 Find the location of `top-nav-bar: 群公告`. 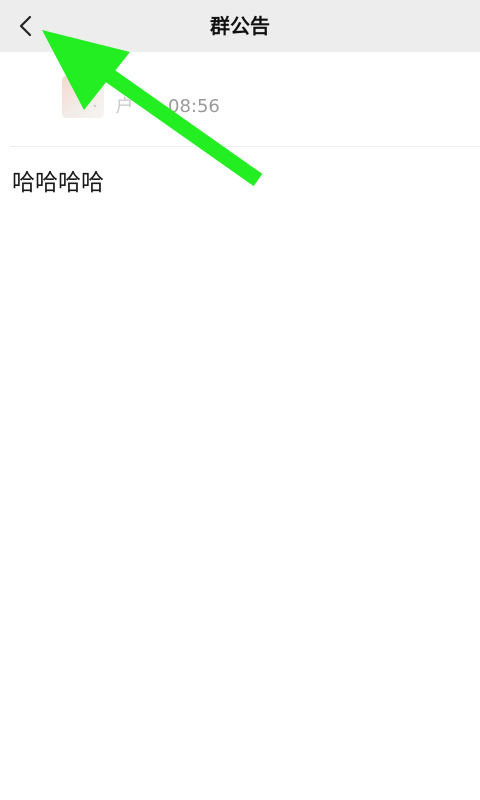

top-nav-bar: 群公告 is located at coordinates (240, 26).